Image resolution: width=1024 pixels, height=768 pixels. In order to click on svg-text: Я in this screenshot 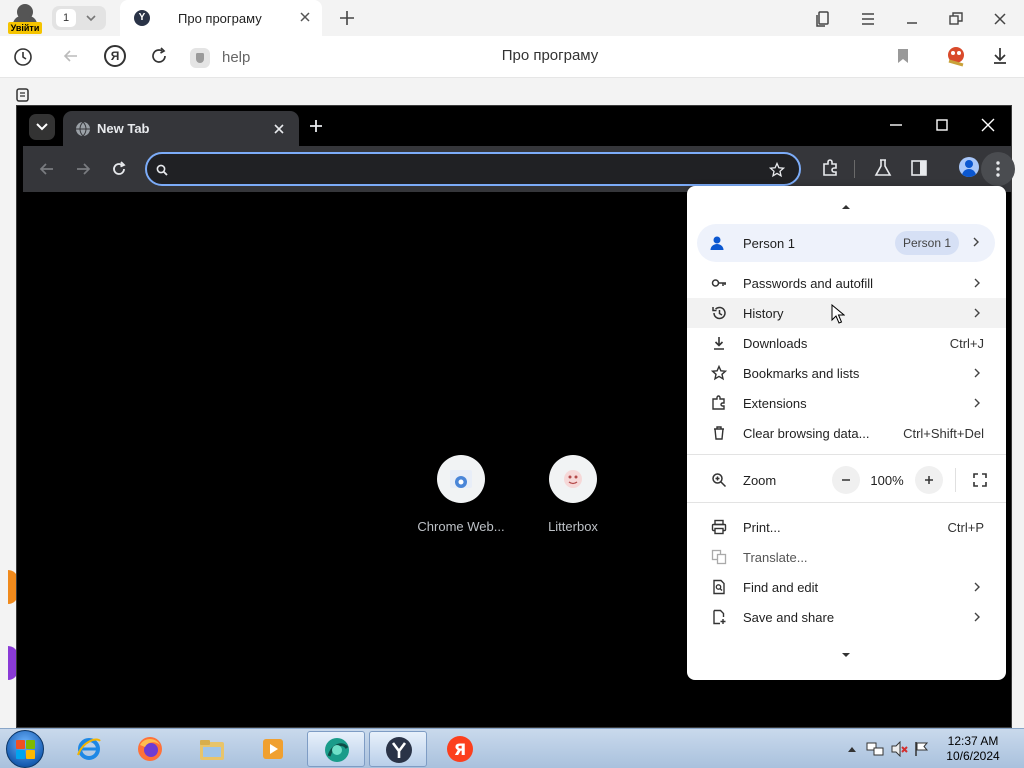, I will do `click(460, 749)`.